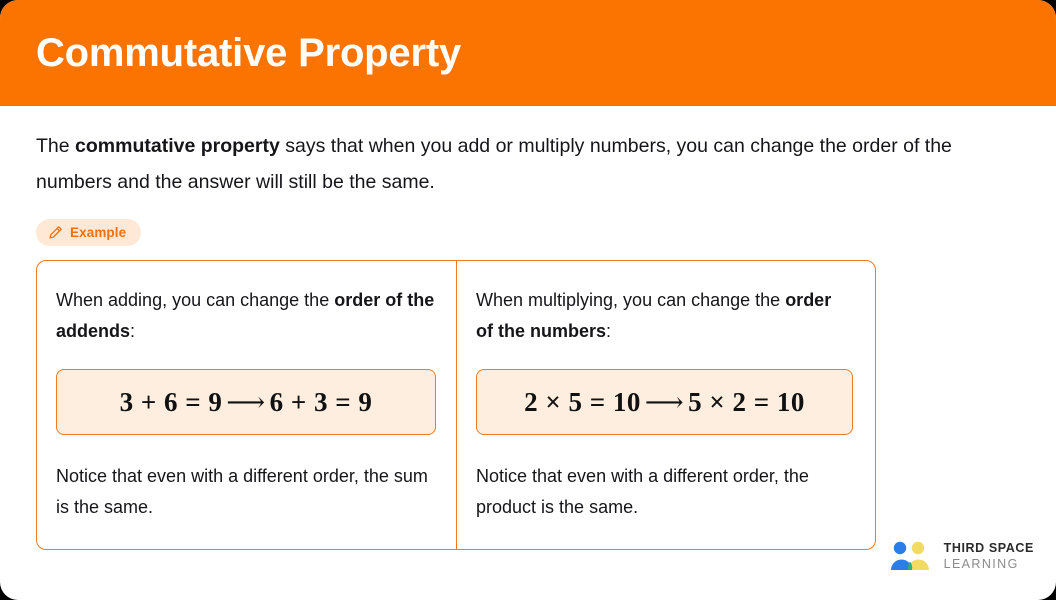 The height and width of the screenshot is (600, 1056). What do you see at coordinates (177, 146) in the screenshot?
I see `intro-text-bold: commutative property` at bounding box center [177, 146].